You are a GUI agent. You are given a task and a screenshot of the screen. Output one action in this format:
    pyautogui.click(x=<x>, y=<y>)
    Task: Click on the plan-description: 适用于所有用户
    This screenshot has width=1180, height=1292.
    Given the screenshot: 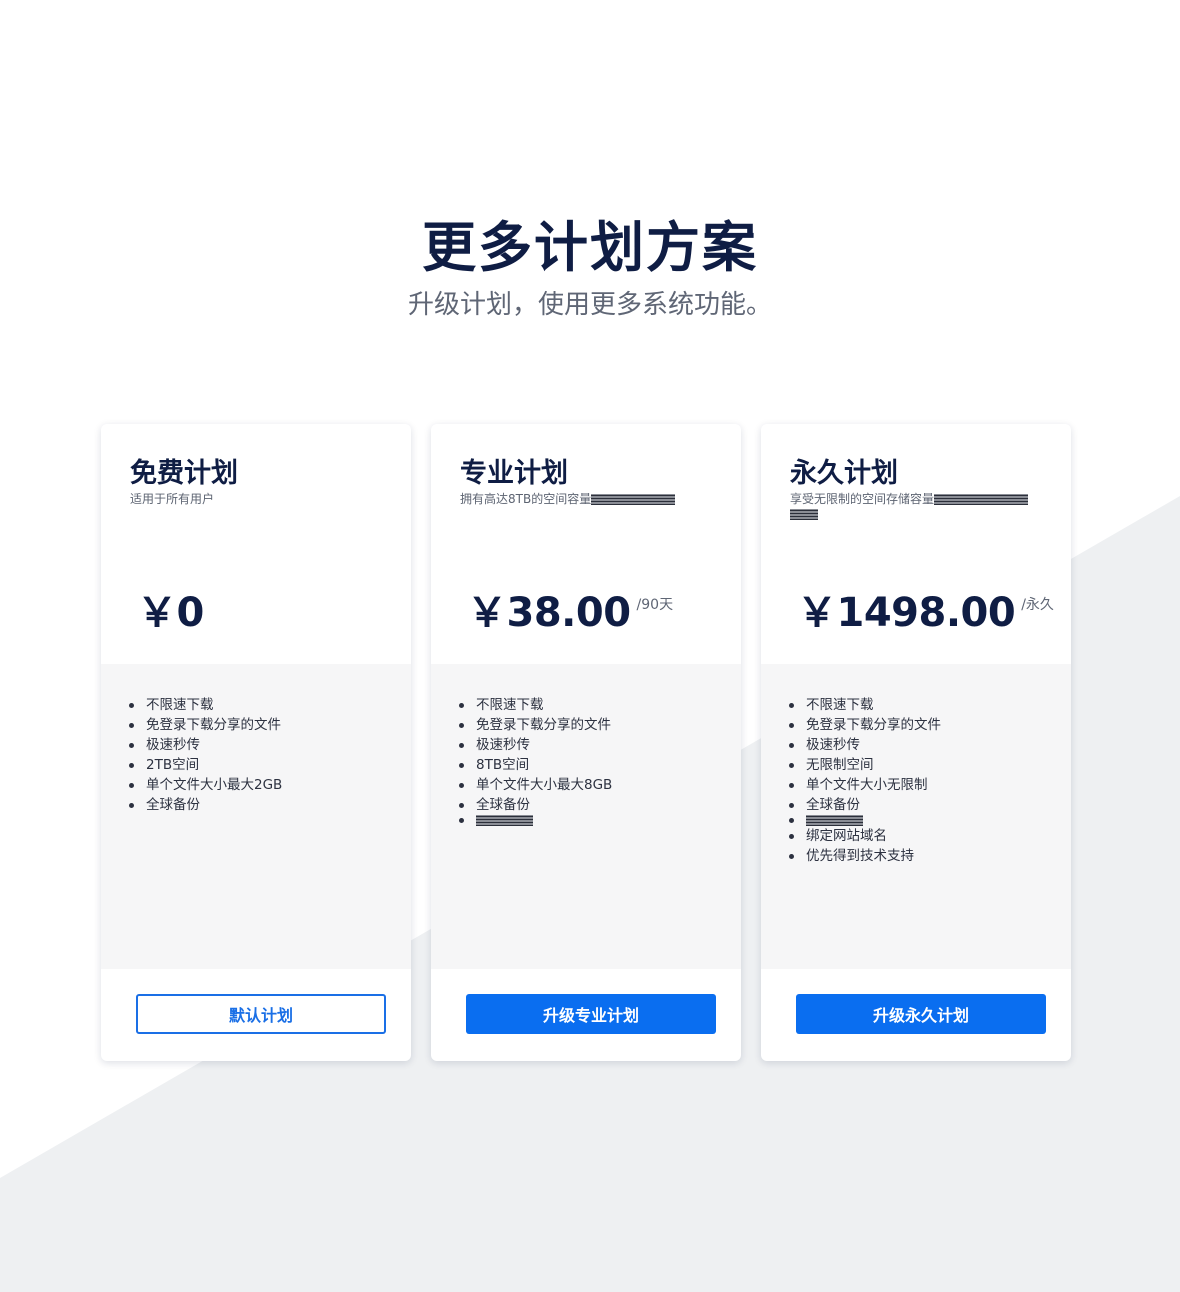 What is the action you would take?
    pyautogui.click(x=172, y=499)
    